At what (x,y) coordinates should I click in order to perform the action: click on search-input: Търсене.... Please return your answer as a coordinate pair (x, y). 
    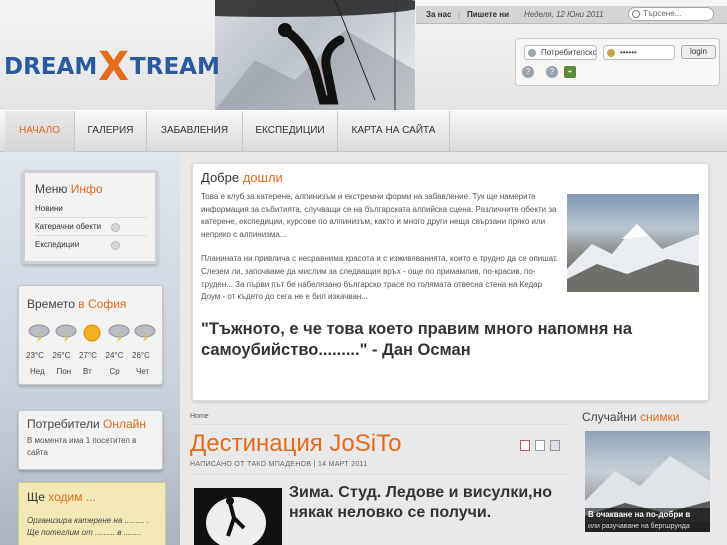
    Looking at the image, I should click on (671, 14).